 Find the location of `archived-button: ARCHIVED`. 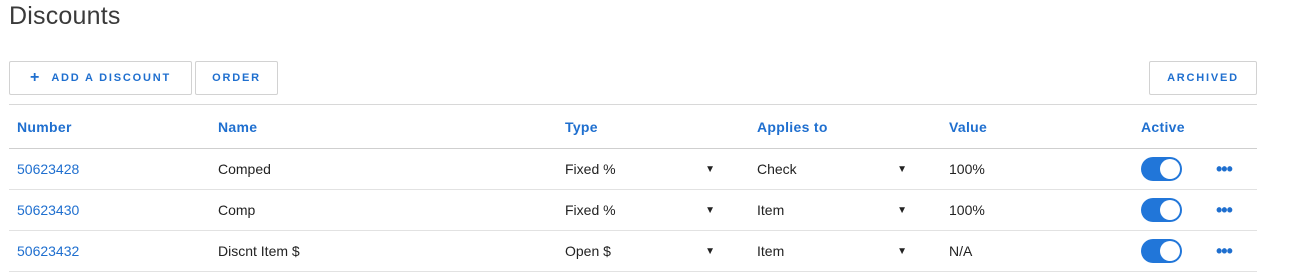

archived-button: ARCHIVED is located at coordinates (1203, 78).